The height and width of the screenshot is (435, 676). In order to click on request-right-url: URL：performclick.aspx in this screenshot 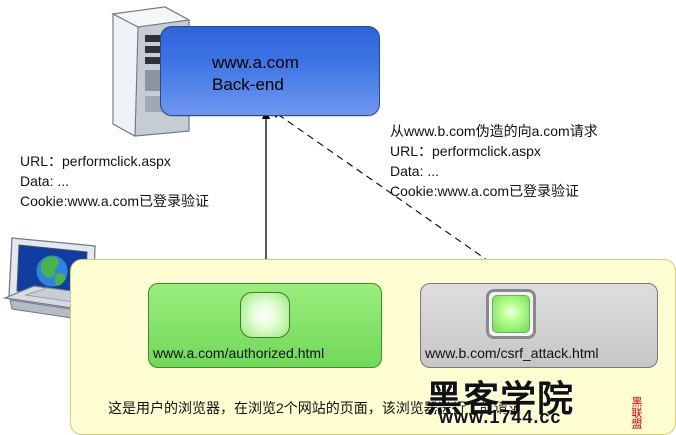, I will do `click(465, 151)`.